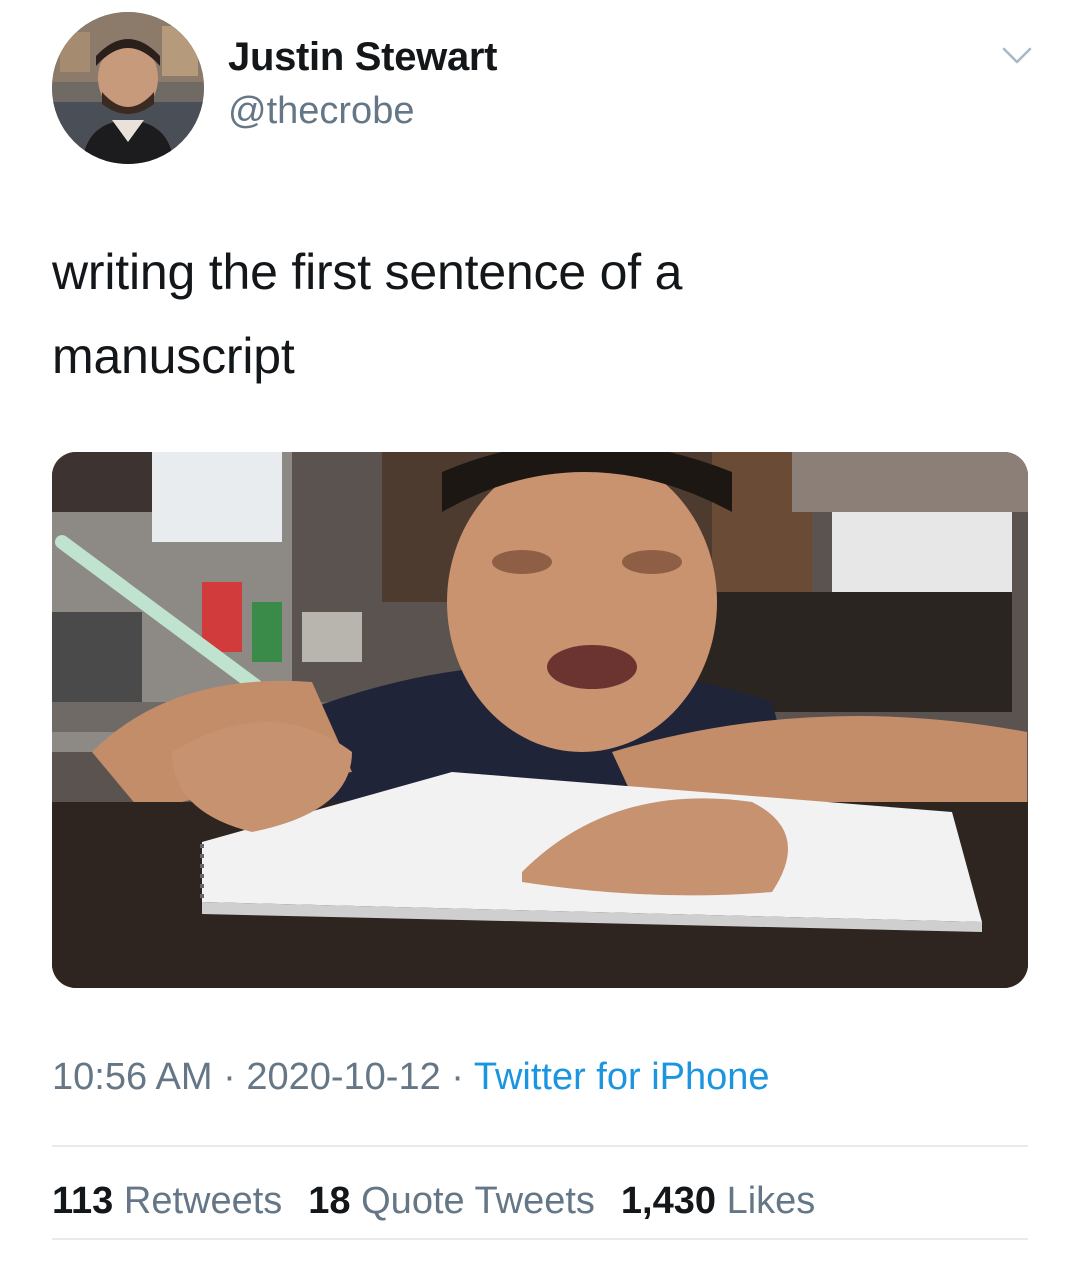 Image resolution: width=1080 pixels, height=1273 pixels. Describe the element at coordinates (203, 1201) in the screenshot. I see `retweets-label: Retweets` at that location.